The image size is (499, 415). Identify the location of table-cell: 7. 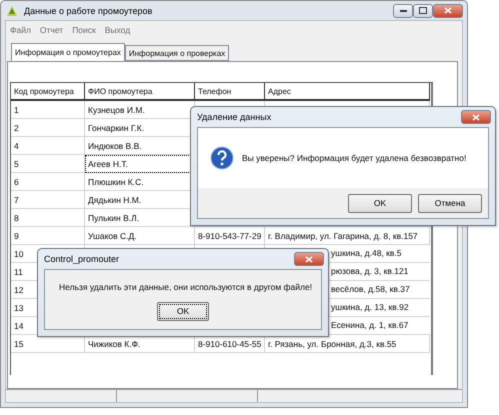
(48, 200).